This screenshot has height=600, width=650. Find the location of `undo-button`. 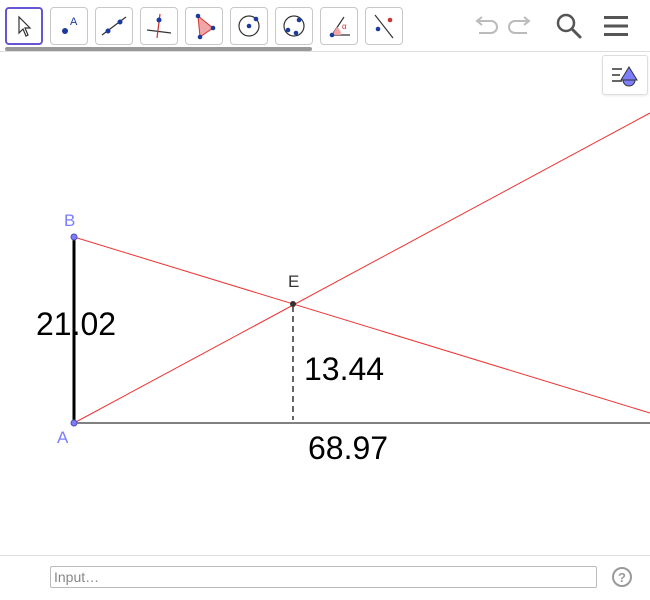

undo-button is located at coordinates (485, 26).